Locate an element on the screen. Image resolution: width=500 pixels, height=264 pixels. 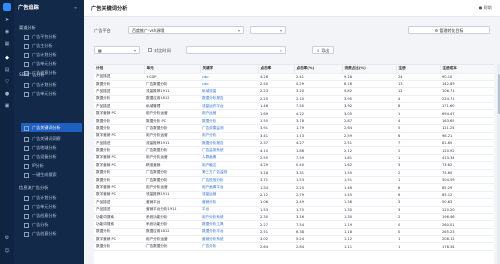
sidebar-item-device: 广告设备分析 is located at coordinates (53, 156).